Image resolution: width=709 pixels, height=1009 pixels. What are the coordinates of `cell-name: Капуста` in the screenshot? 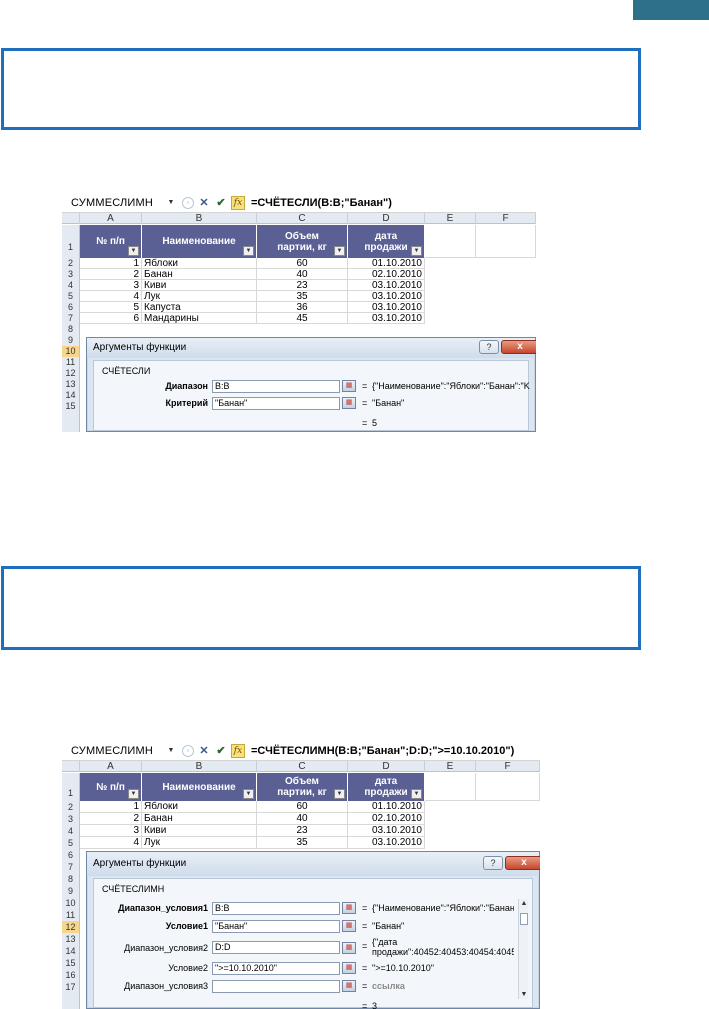 It's located at (199, 307).